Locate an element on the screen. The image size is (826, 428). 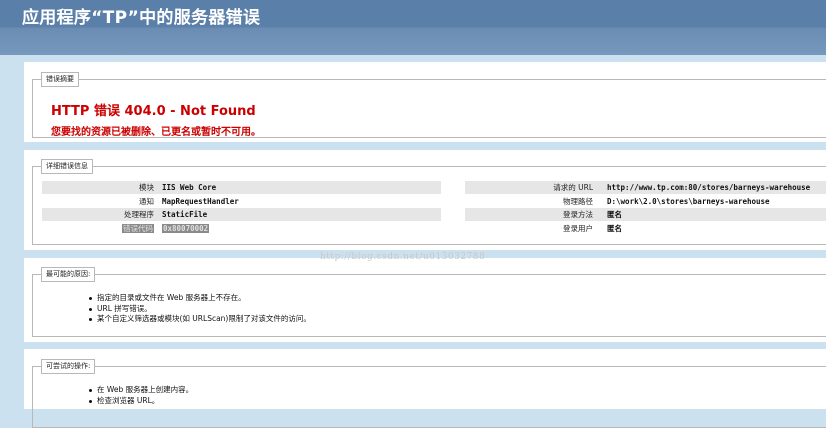
causes-legend: 最可能的原因: is located at coordinates (68, 274).